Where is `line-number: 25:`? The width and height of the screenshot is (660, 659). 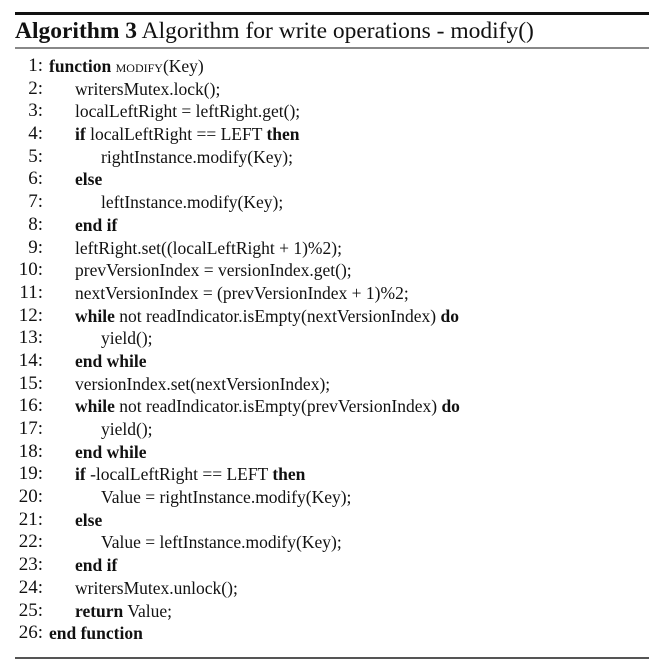
line-number: 25: is located at coordinates (30, 610).